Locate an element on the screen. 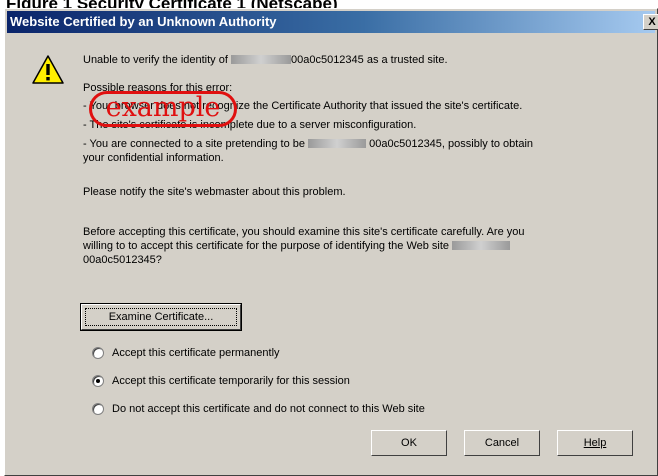 This screenshot has width=658, height=476. intro-suffix: 00a0c5012345 as a trusted site. is located at coordinates (369, 60).